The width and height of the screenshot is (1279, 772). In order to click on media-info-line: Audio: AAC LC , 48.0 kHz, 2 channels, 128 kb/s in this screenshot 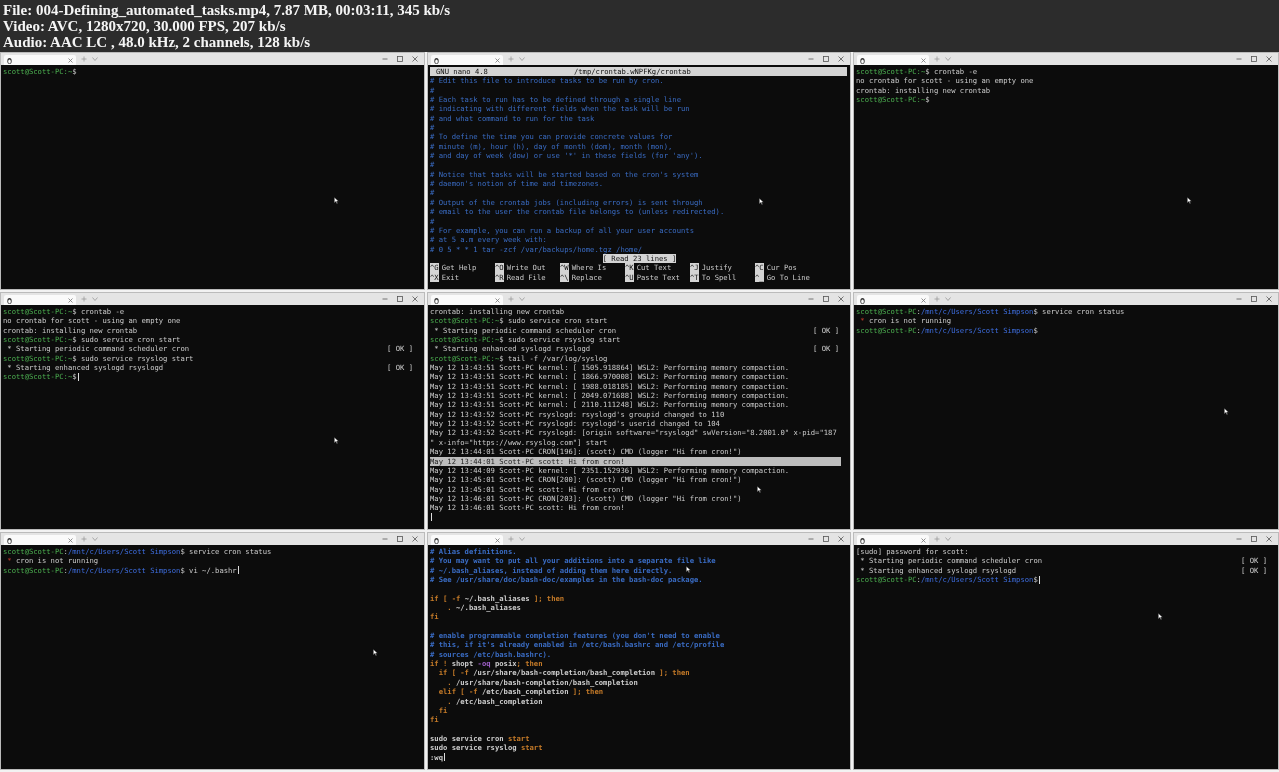, I will do `click(157, 42)`.